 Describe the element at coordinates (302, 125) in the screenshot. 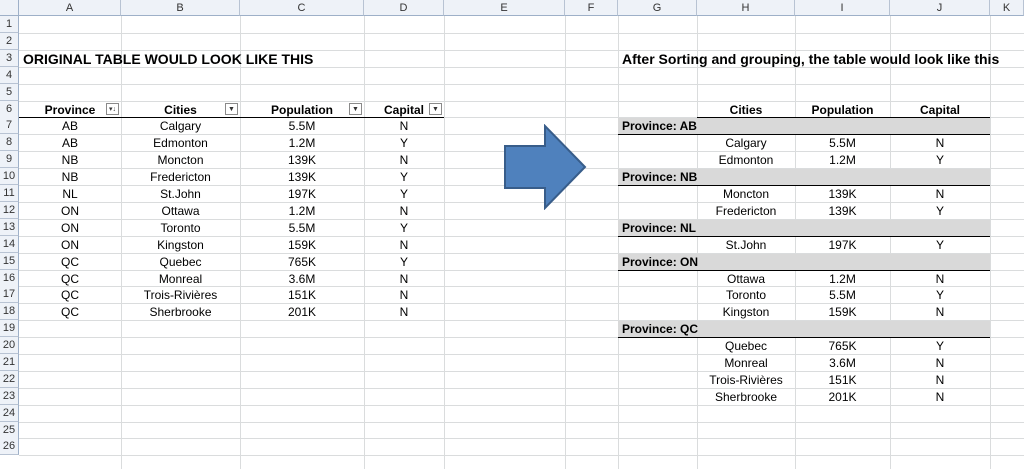

I see `original-table-cell: 5.5M` at that location.